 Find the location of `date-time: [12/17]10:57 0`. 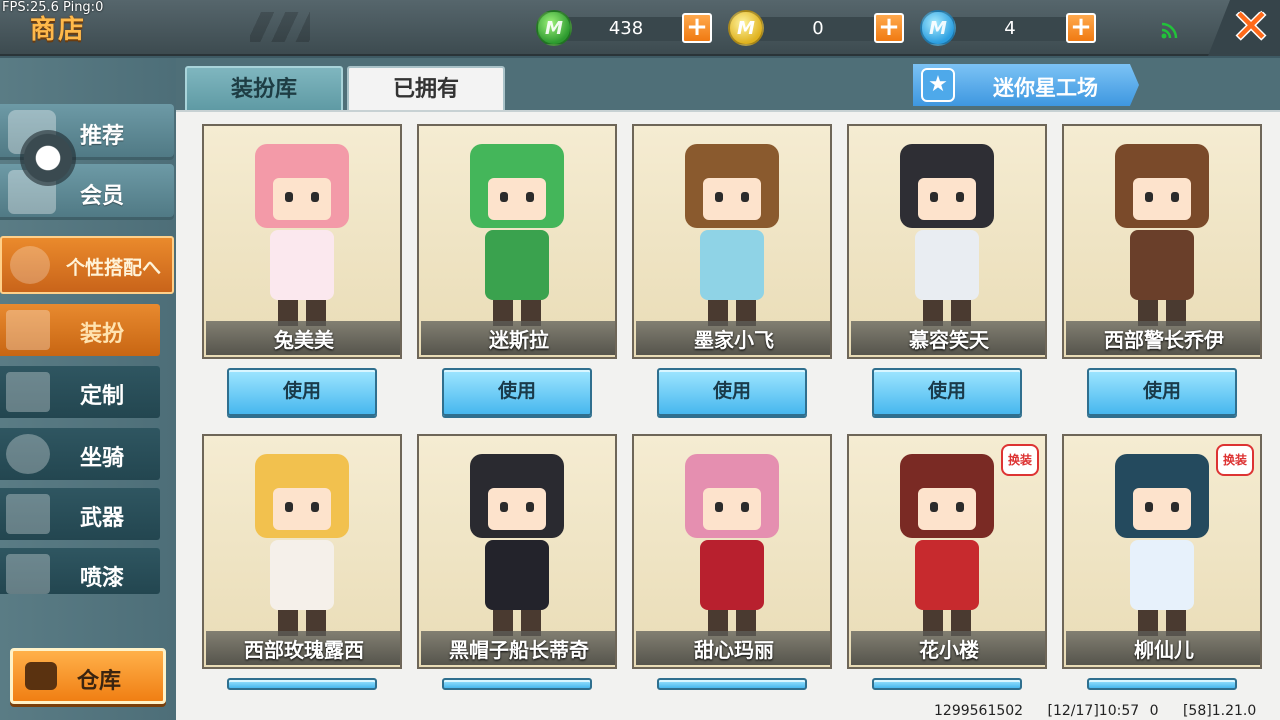

date-time: [12/17]10:57 0 is located at coordinates (1103, 711).